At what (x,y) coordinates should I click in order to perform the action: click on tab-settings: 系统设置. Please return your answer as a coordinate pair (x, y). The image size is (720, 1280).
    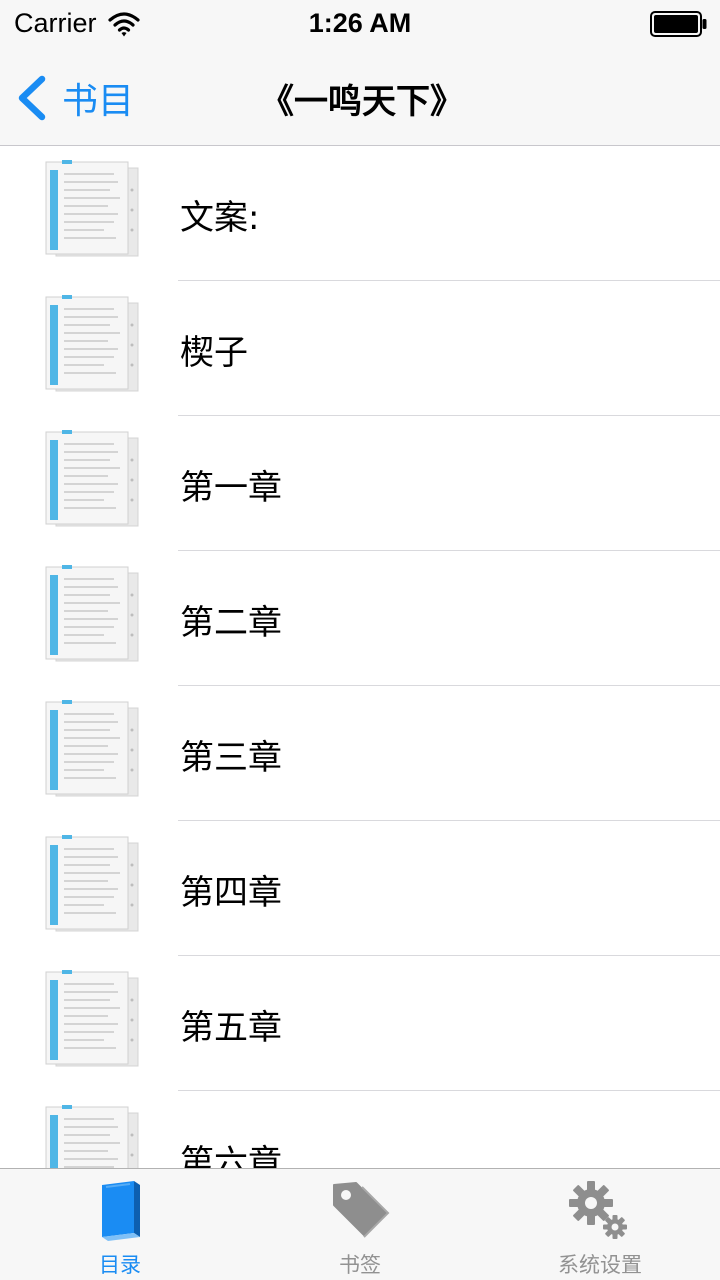
    Looking at the image, I should click on (600, 1224).